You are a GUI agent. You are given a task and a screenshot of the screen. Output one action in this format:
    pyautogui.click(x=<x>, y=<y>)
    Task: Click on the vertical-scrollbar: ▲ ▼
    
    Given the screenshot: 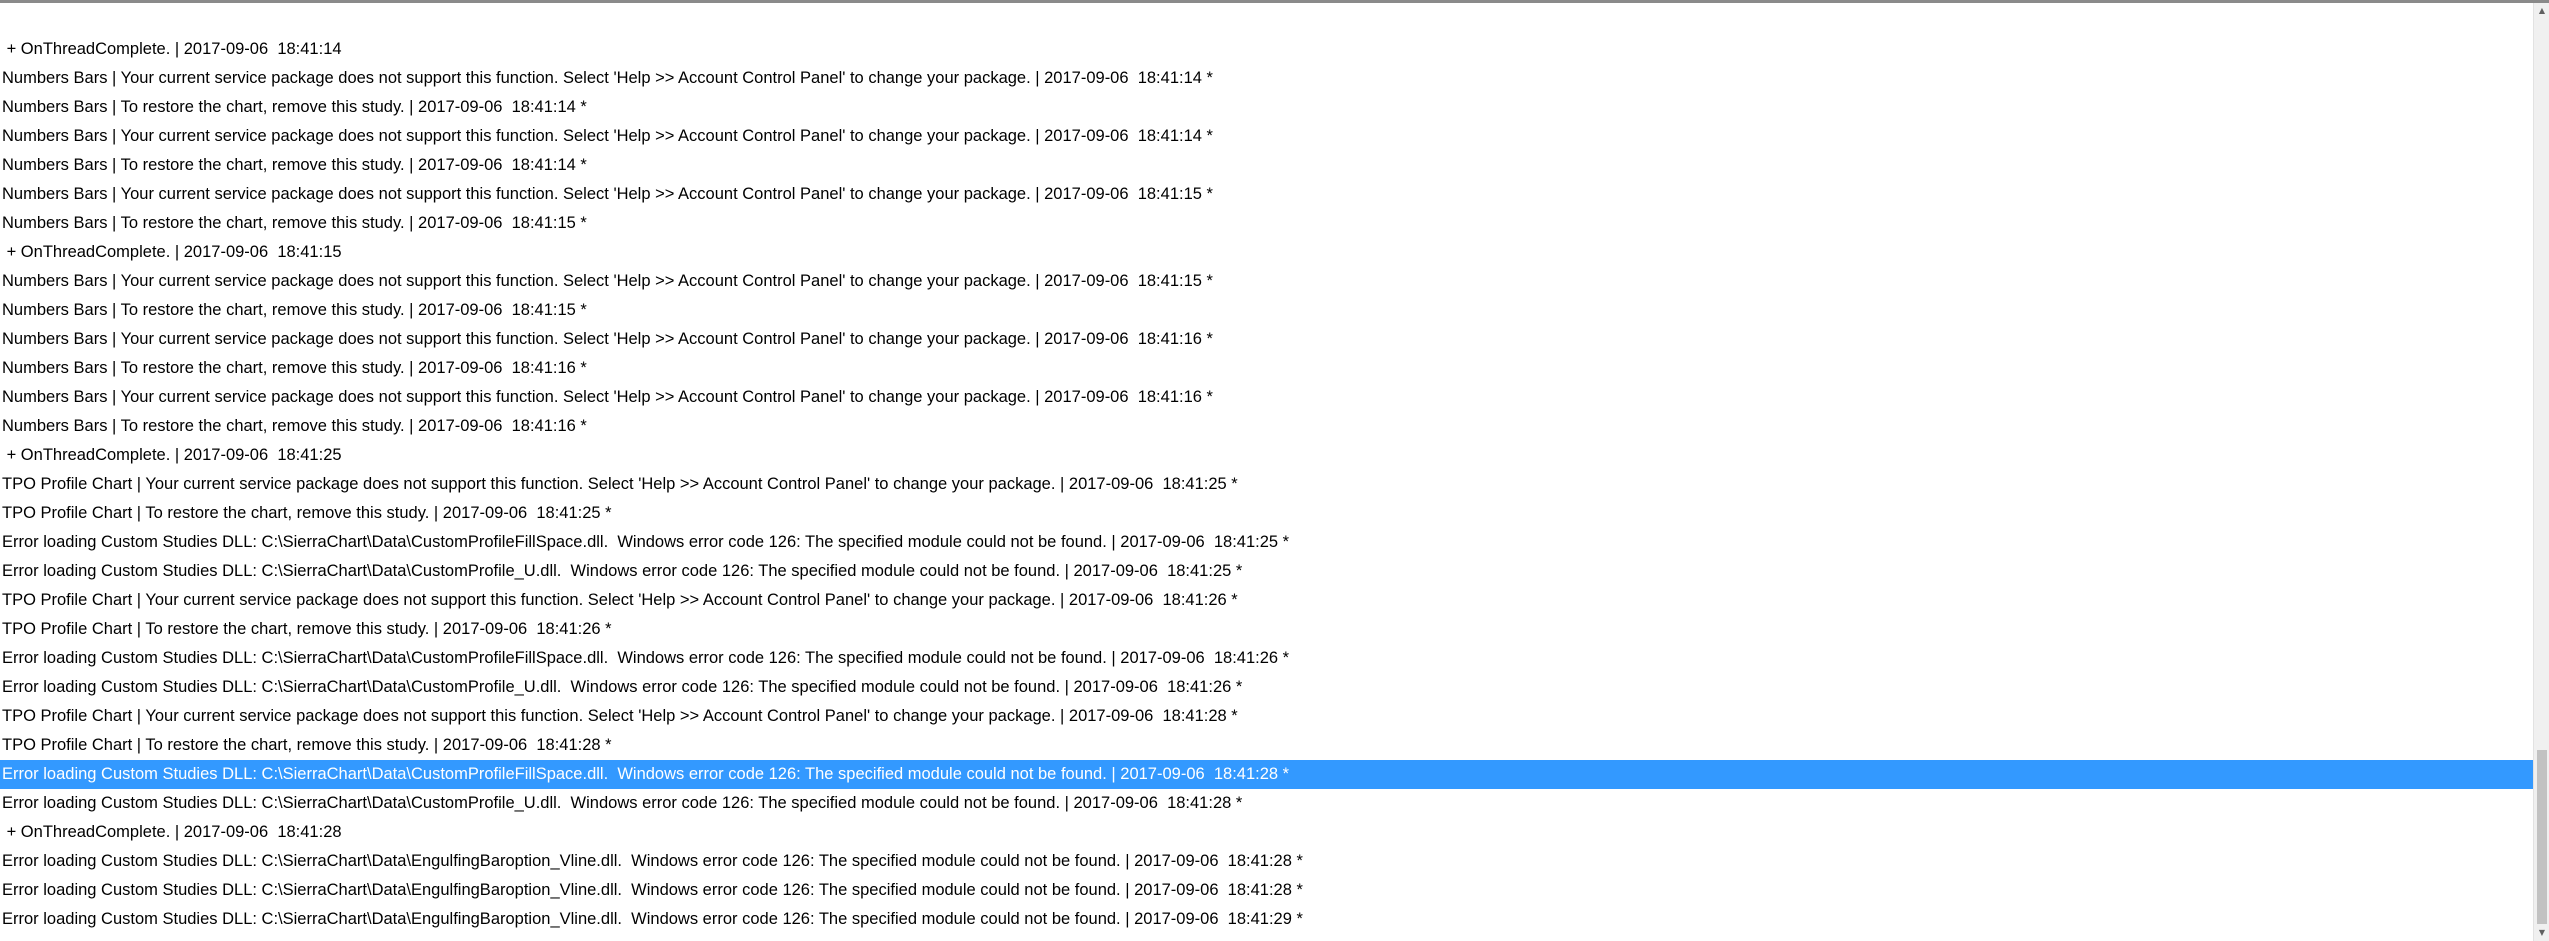 What is the action you would take?
    pyautogui.click(x=2541, y=472)
    